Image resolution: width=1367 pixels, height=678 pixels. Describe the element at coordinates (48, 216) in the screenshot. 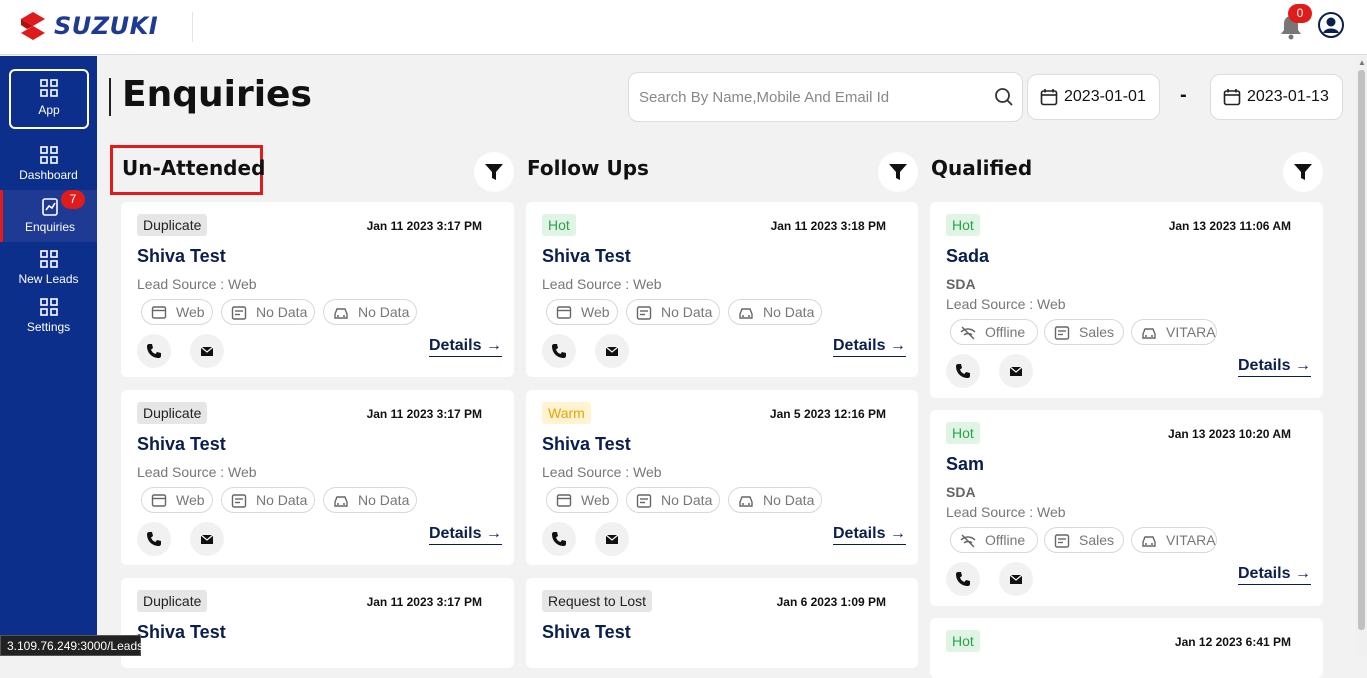

I see `sidebar-item-enquiries: Enquiries 7` at that location.